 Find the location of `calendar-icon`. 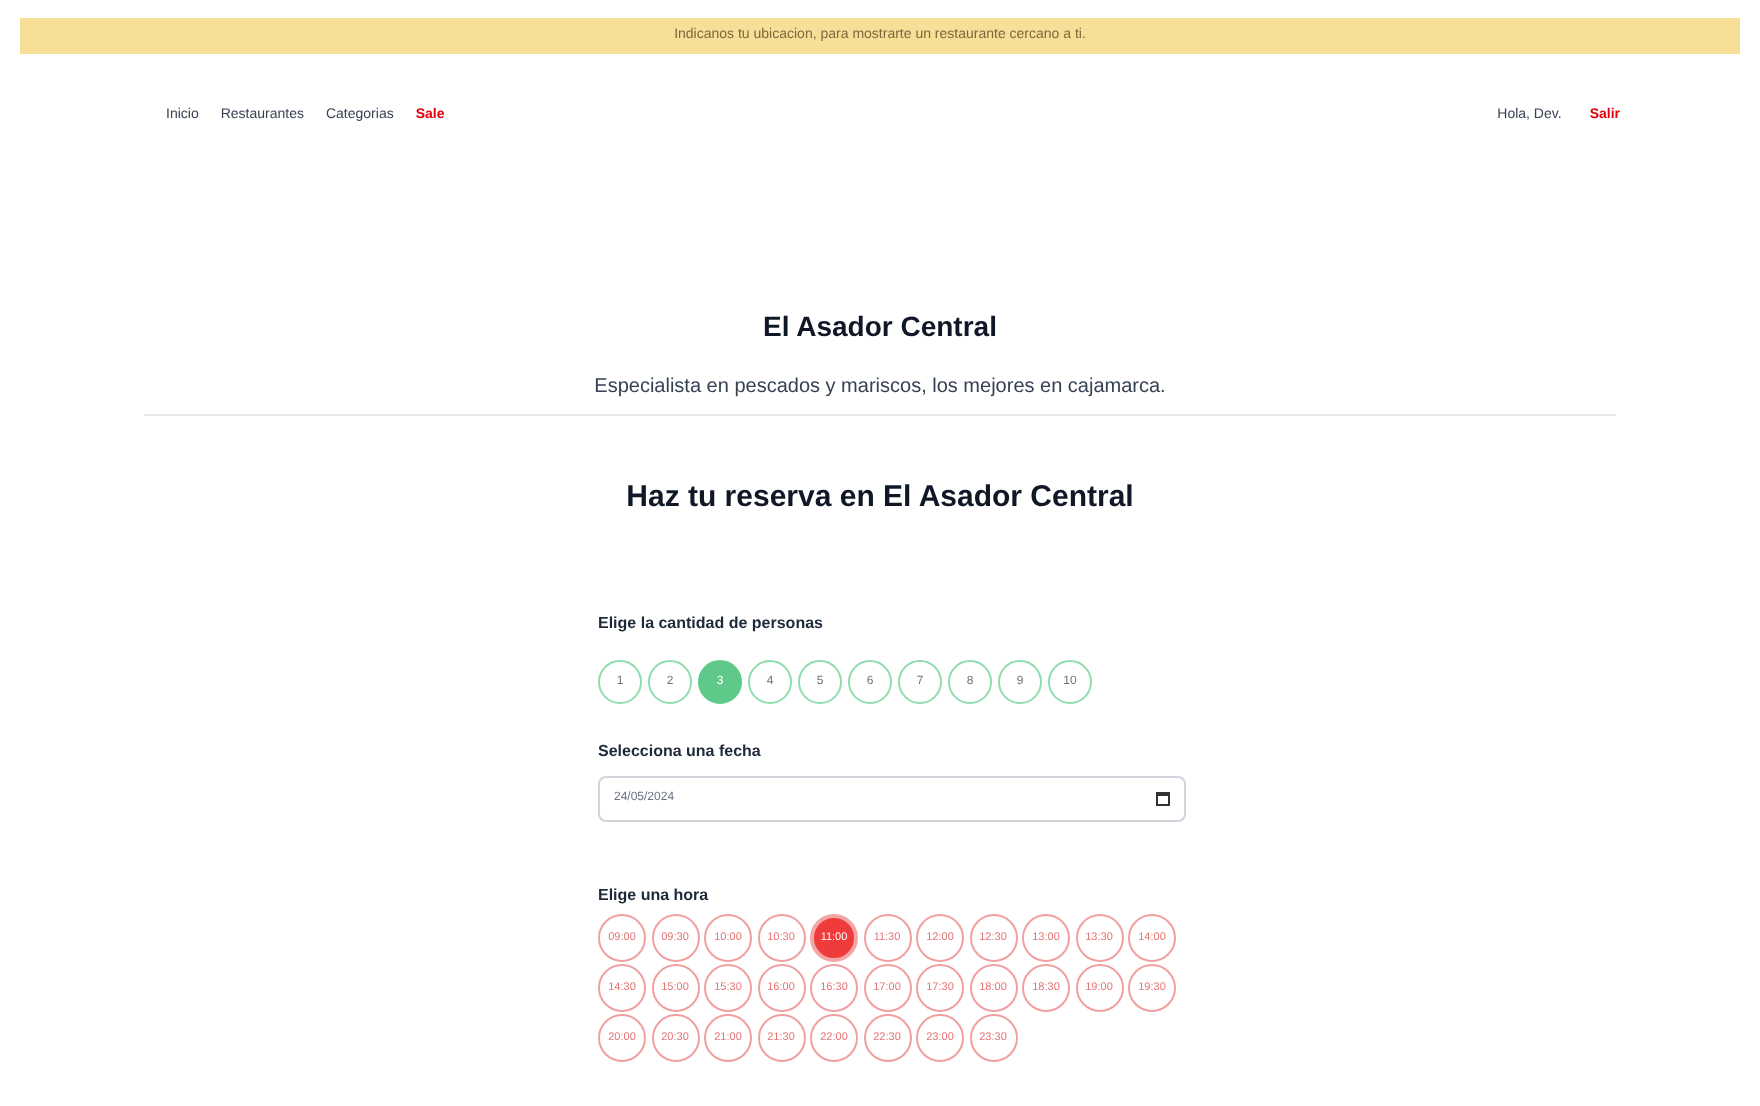

calendar-icon is located at coordinates (1163, 799).